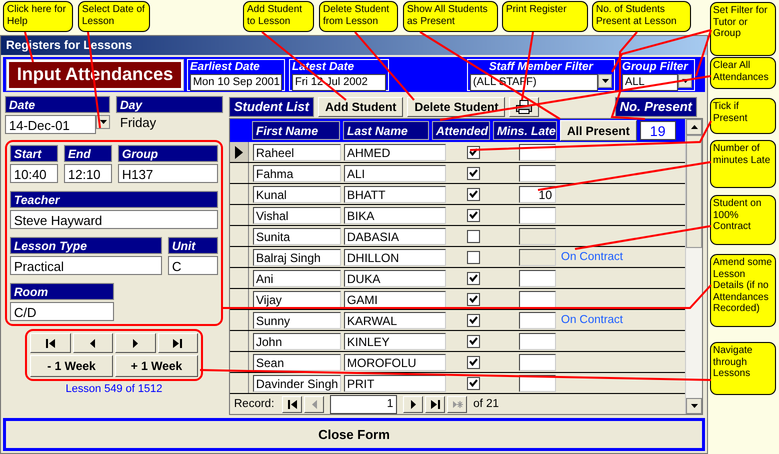  What do you see at coordinates (395, 215) in the screenshot?
I see `table-cell: BIKA` at bounding box center [395, 215].